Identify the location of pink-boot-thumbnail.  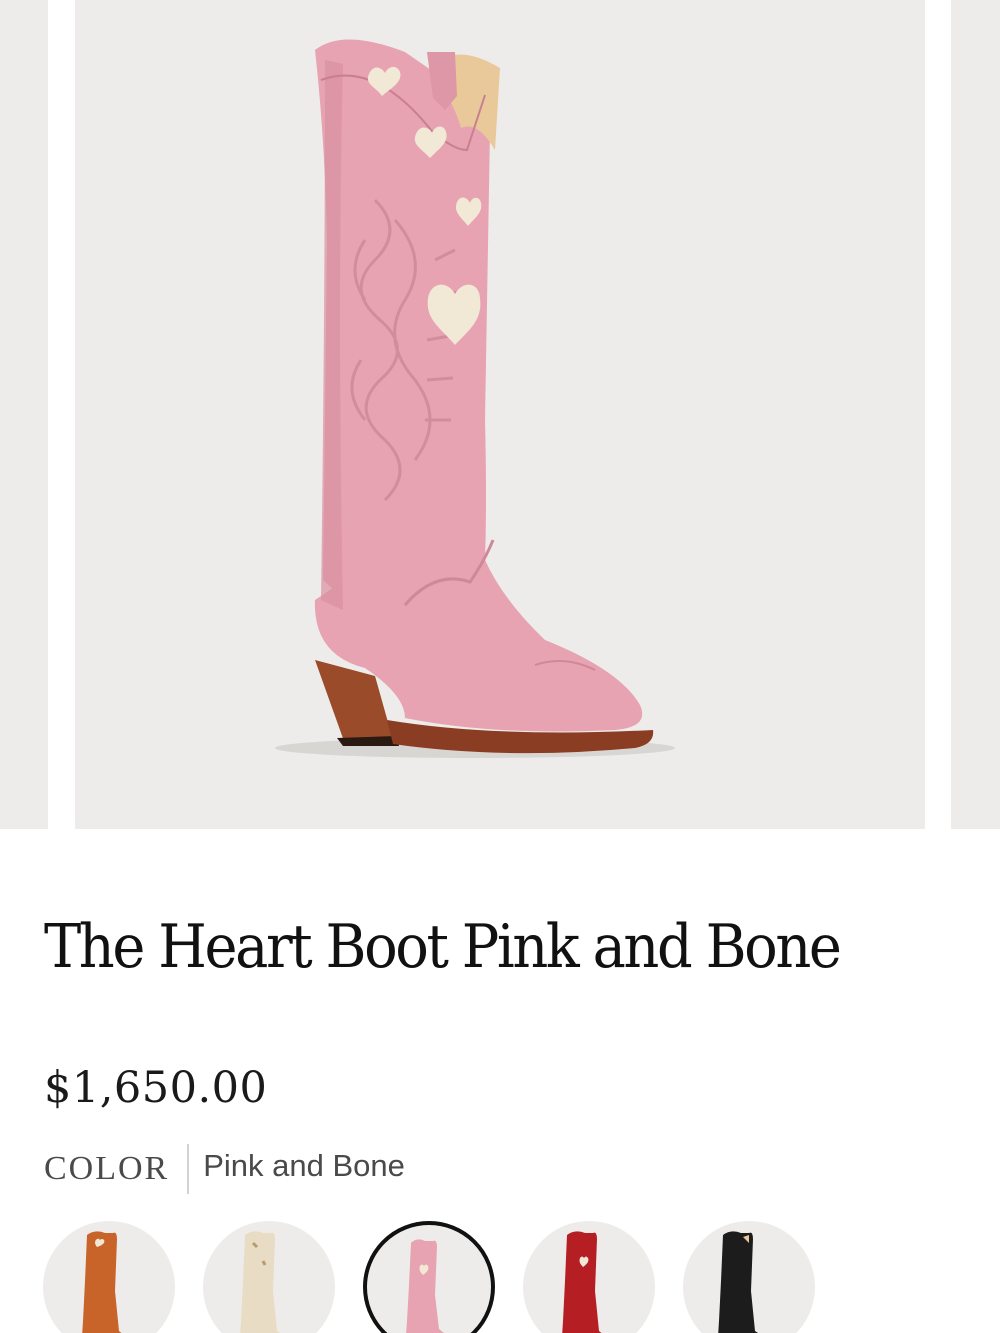
(425, 1286).